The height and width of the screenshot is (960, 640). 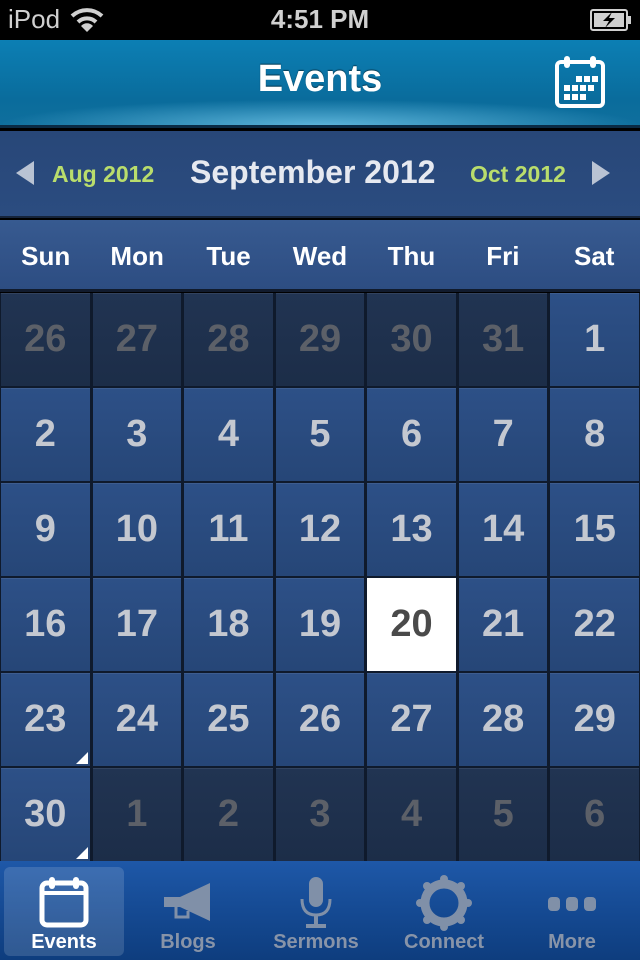 What do you see at coordinates (320, 19) in the screenshot?
I see `clock: 4:51 PM` at bounding box center [320, 19].